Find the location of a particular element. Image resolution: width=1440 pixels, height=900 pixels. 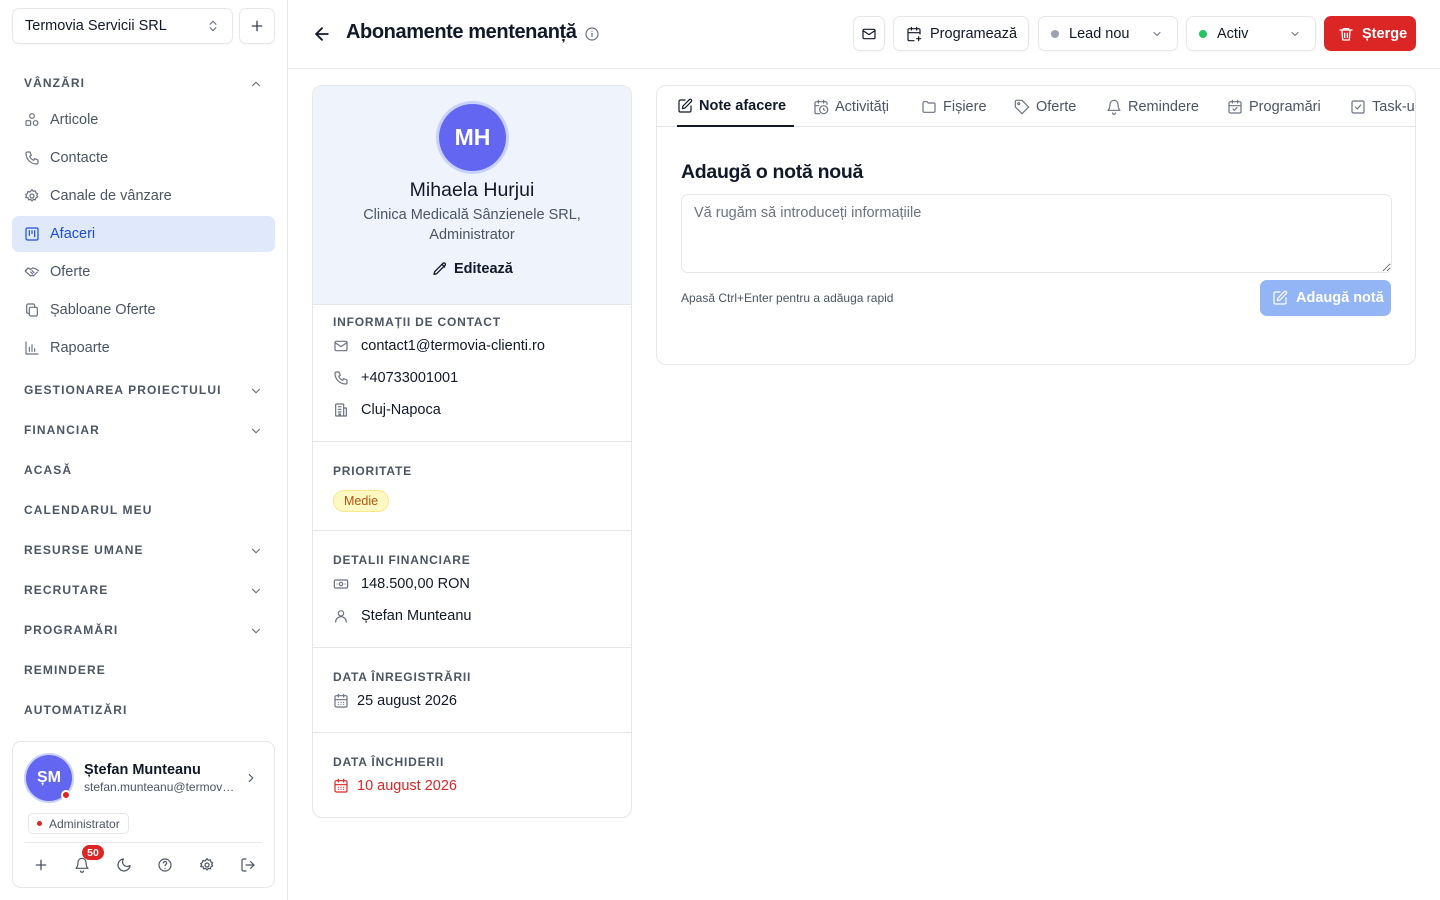

contact-phone: +40733001001 is located at coordinates (395, 378).